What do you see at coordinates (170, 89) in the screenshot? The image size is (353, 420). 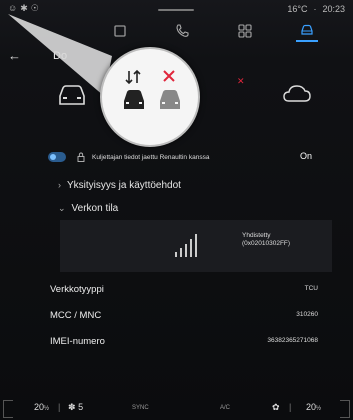 I see `car-no-data-icon` at bounding box center [170, 89].